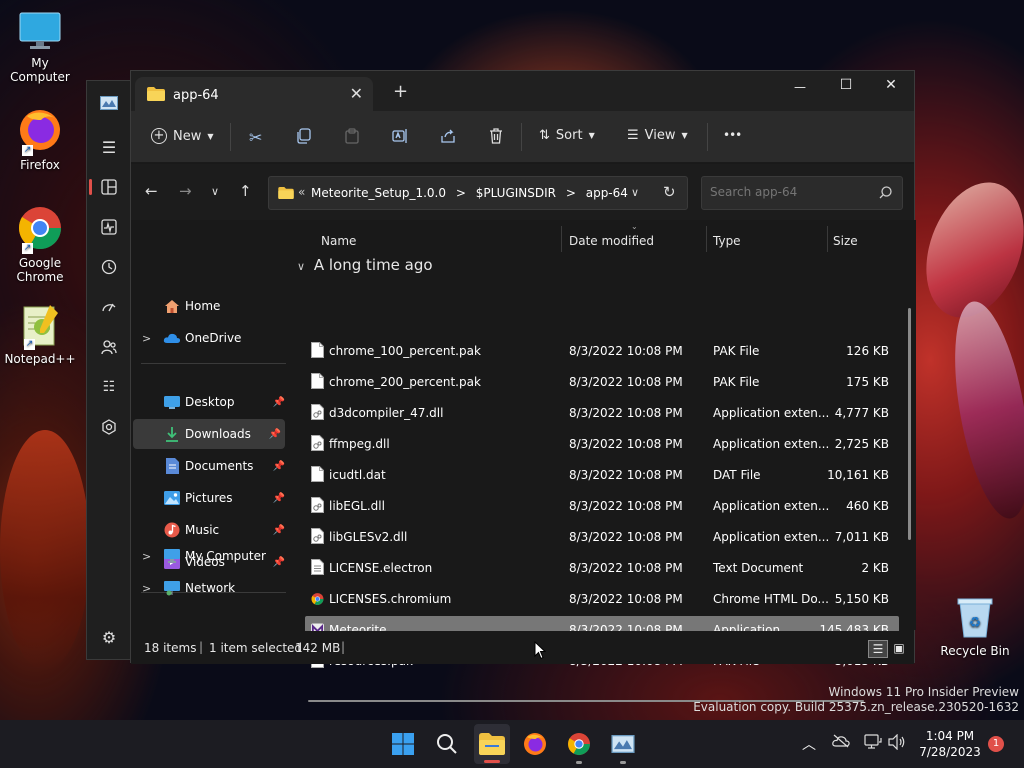 This screenshot has height=768, width=1024. I want to click on start-button, so click(403, 744).